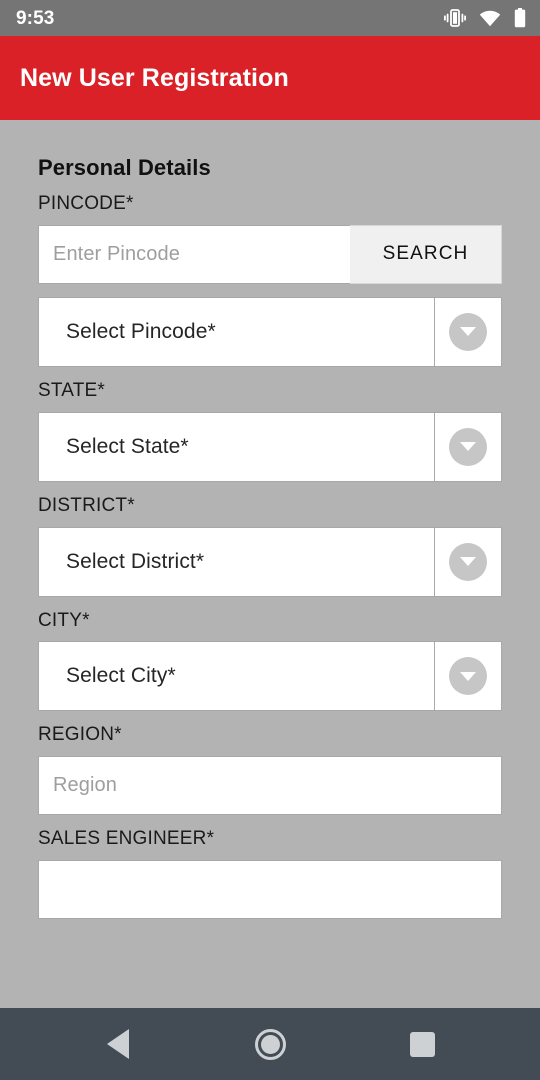 This screenshot has height=1080, width=540. I want to click on recents-square-icon, so click(422, 1044).